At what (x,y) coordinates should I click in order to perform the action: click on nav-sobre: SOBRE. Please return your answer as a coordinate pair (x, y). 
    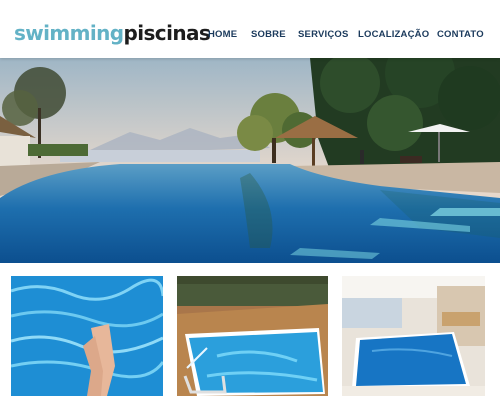
    Looking at the image, I should click on (268, 35).